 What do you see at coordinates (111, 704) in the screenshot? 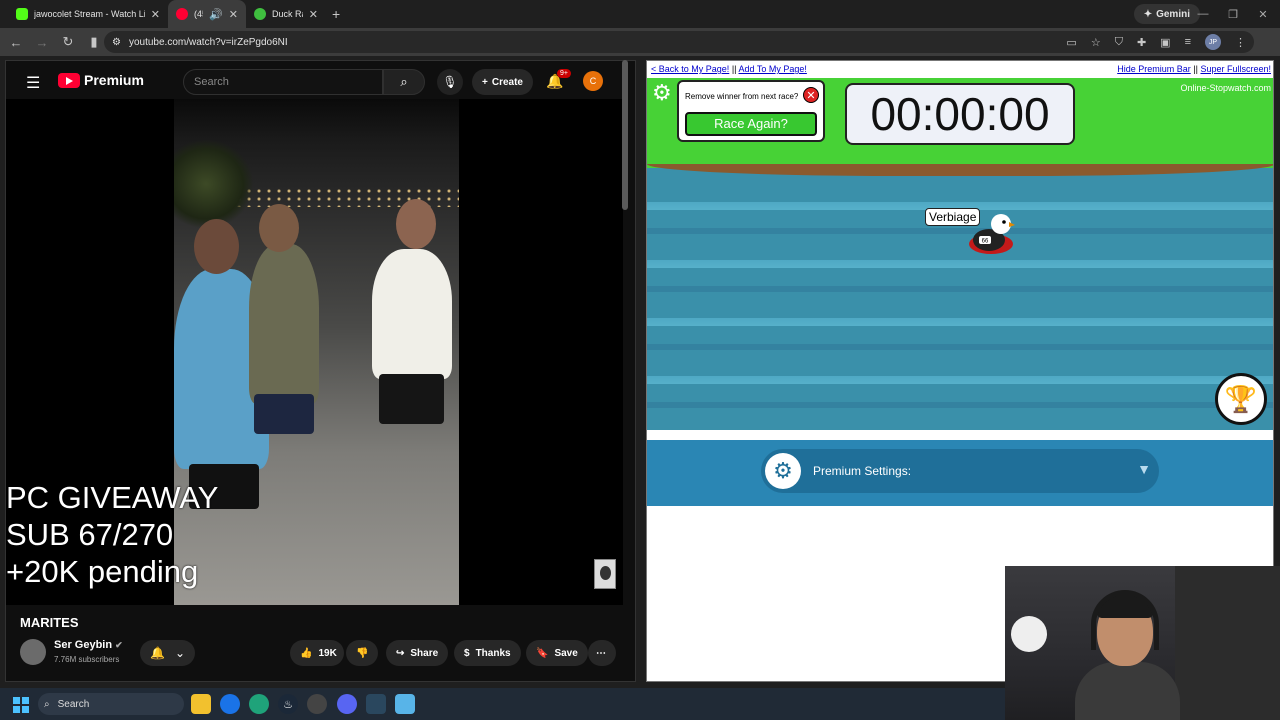
I see `taskbar-search: ⌕ Search` at bounding box center [111, 704].